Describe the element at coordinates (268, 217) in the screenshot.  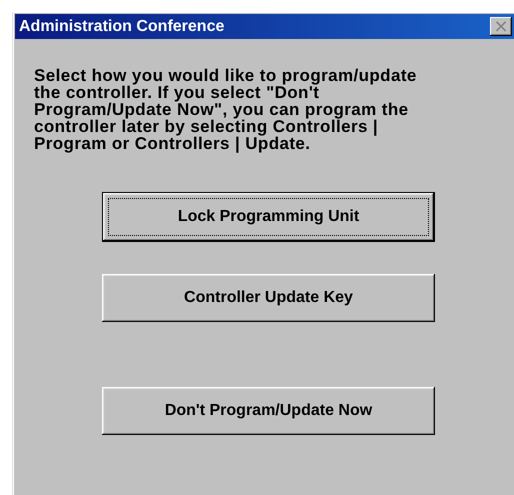
I see `option-button: Lock Programming Unit` at that location.